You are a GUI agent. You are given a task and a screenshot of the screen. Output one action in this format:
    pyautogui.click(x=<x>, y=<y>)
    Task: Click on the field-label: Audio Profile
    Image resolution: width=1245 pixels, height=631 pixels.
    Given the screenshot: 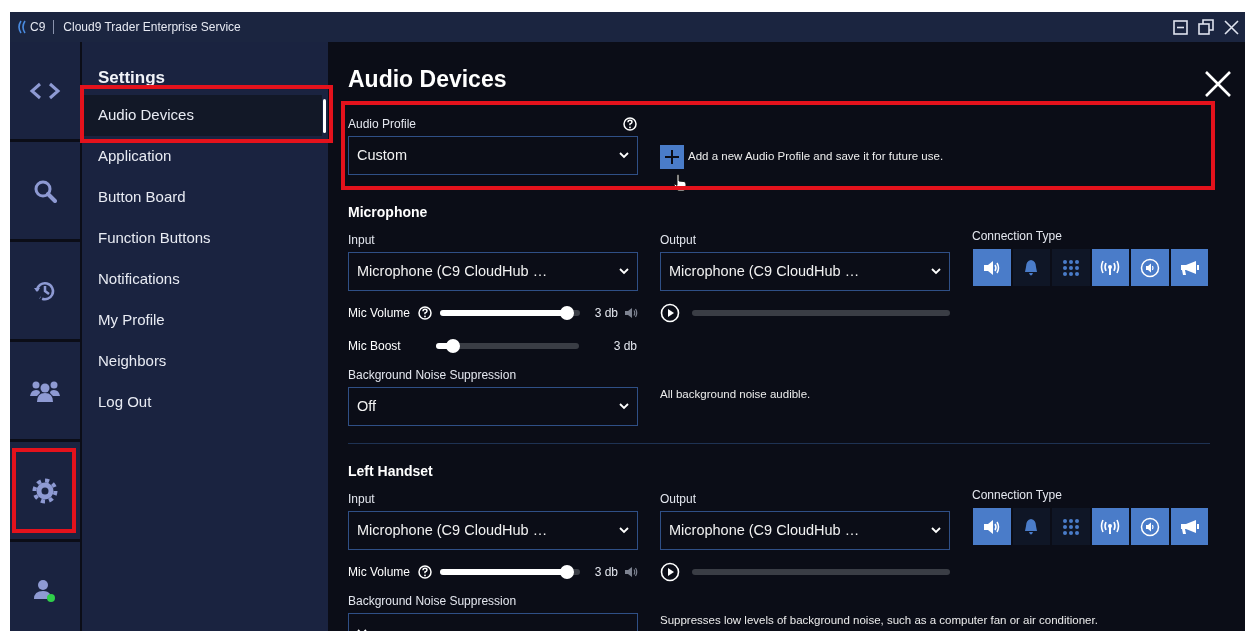 What is the action you would take?
    pyautogui.click(x=382, y=124)
    